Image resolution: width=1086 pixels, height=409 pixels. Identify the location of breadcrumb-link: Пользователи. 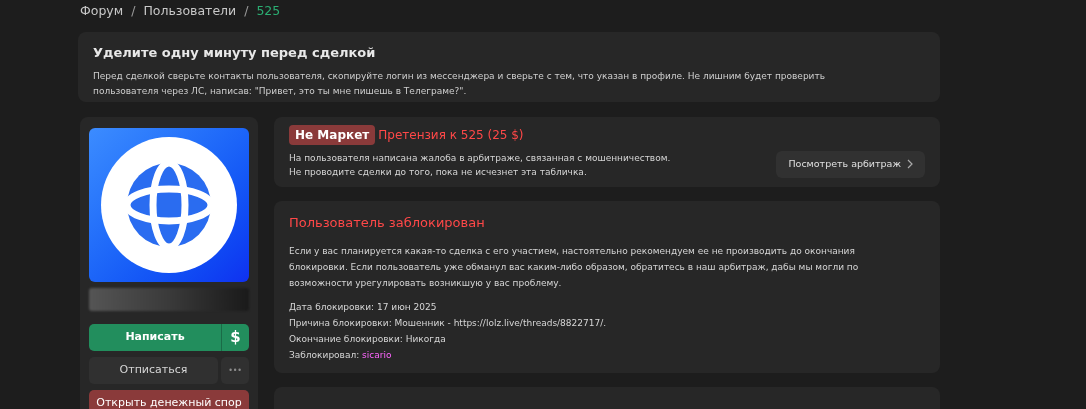
(190, 11).